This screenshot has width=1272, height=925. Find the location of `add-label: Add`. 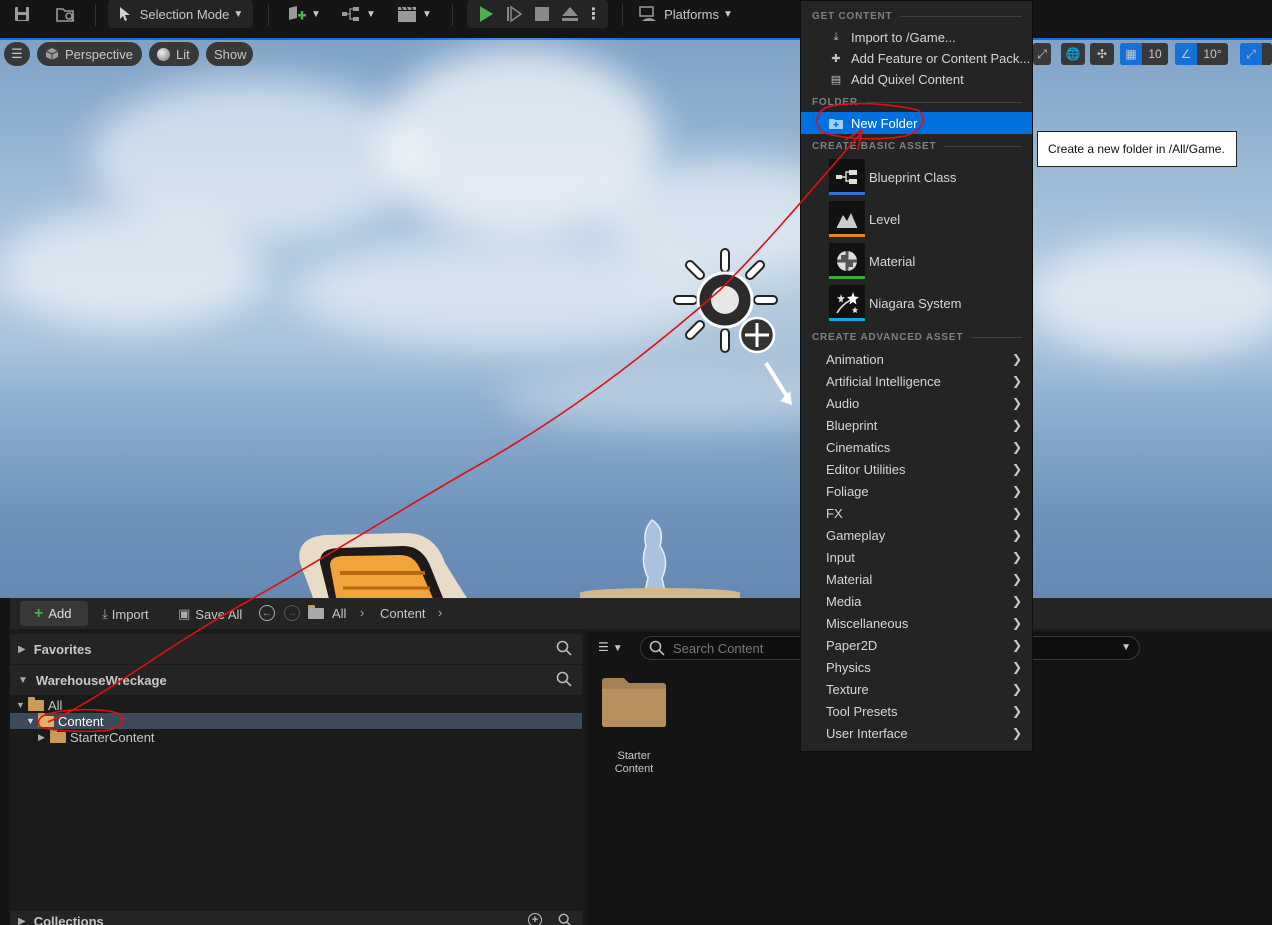

add-label: Add is located at coordinates (60, 613).